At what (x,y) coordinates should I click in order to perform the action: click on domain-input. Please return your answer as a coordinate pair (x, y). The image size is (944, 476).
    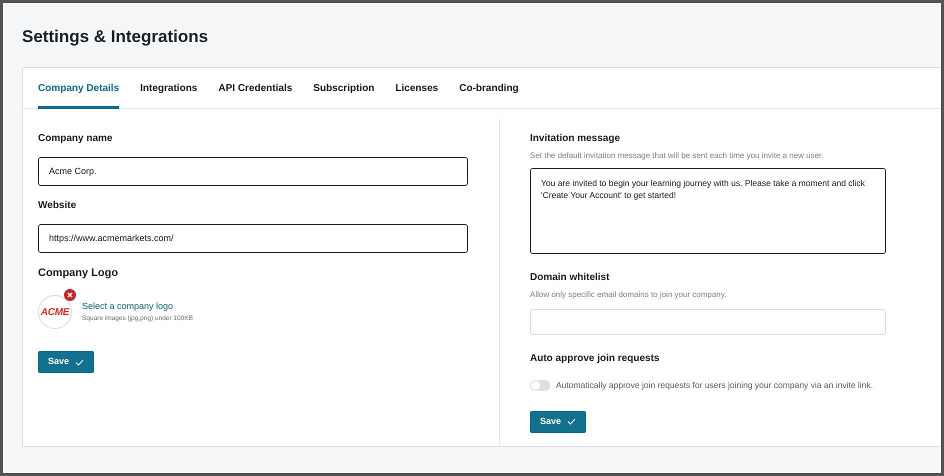
    Looking at the image, I should click on (708, 322).